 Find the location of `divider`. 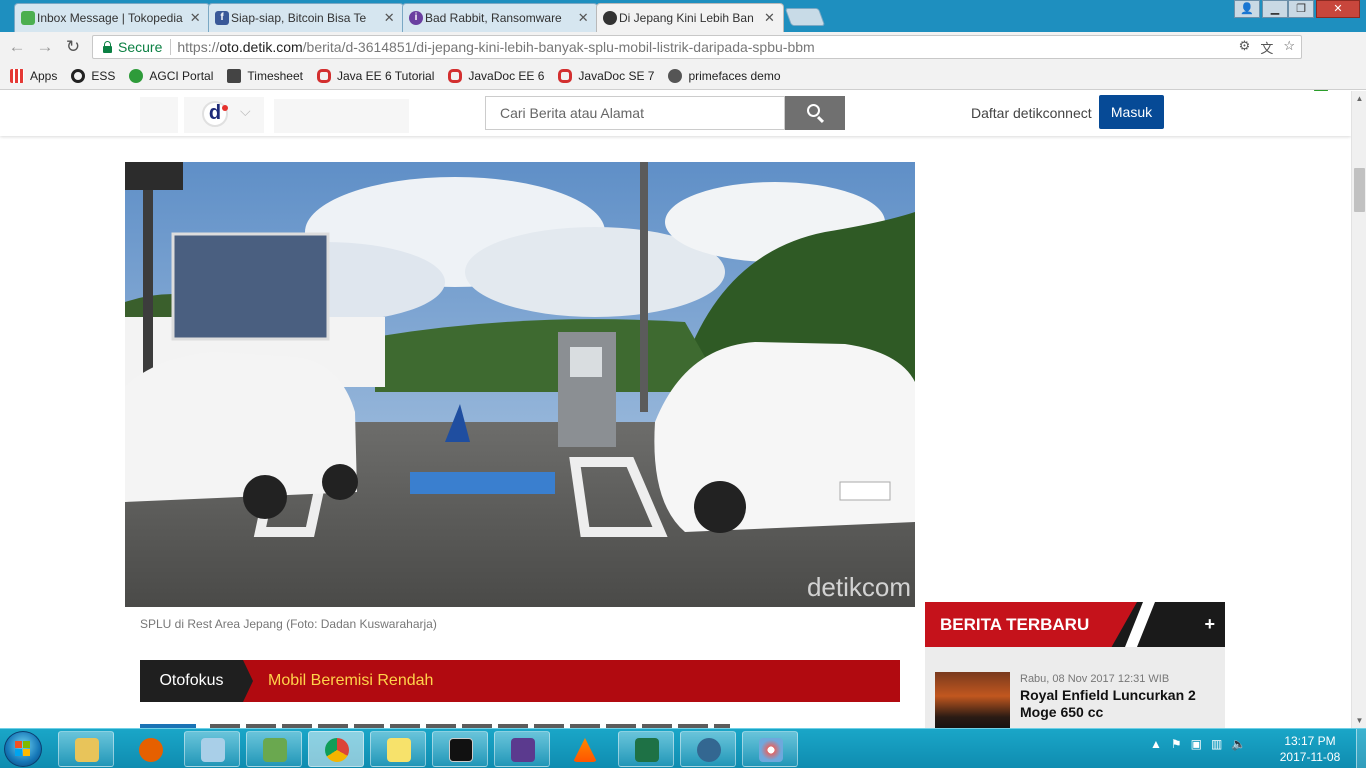

divider is located at coordinates (171, 47).